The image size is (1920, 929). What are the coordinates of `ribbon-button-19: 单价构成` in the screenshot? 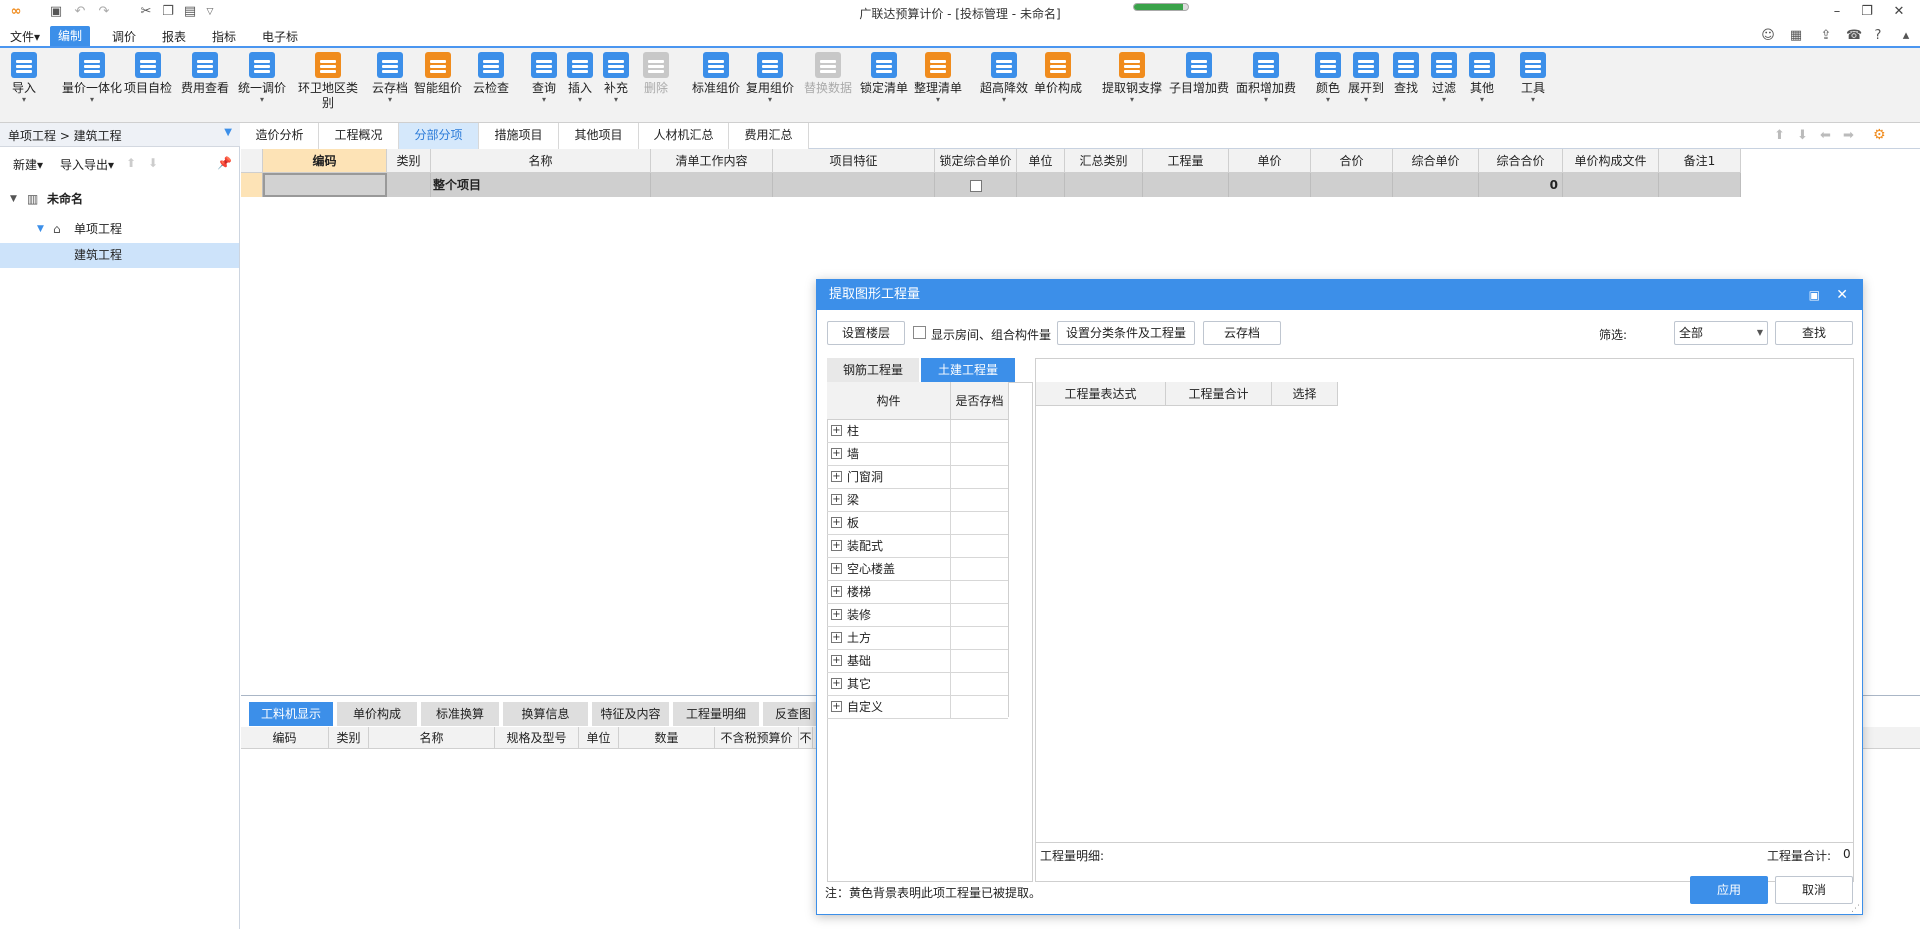 It's located at (1058, 74).